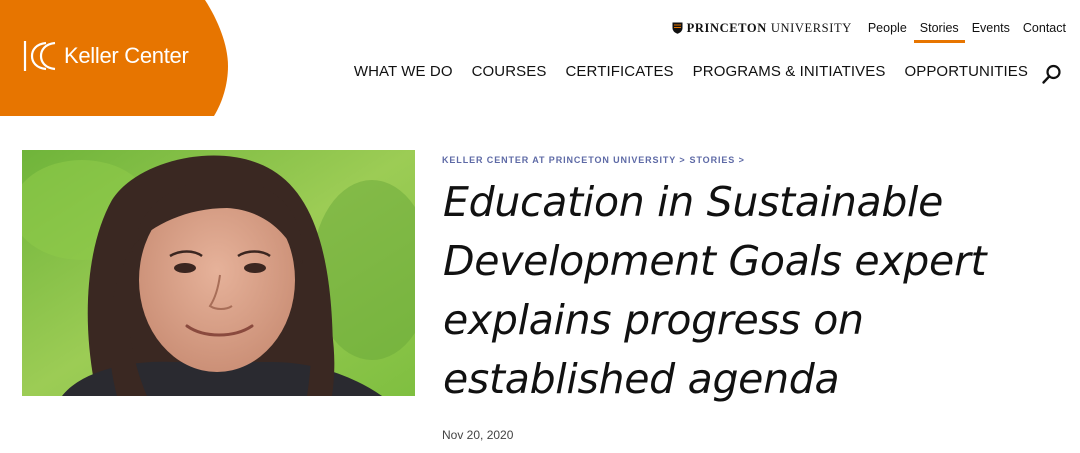 Image resolution: width=1080 pixels, height=453 pixels. I want to click on utility-link-stories: Stories, so click(939, 32).